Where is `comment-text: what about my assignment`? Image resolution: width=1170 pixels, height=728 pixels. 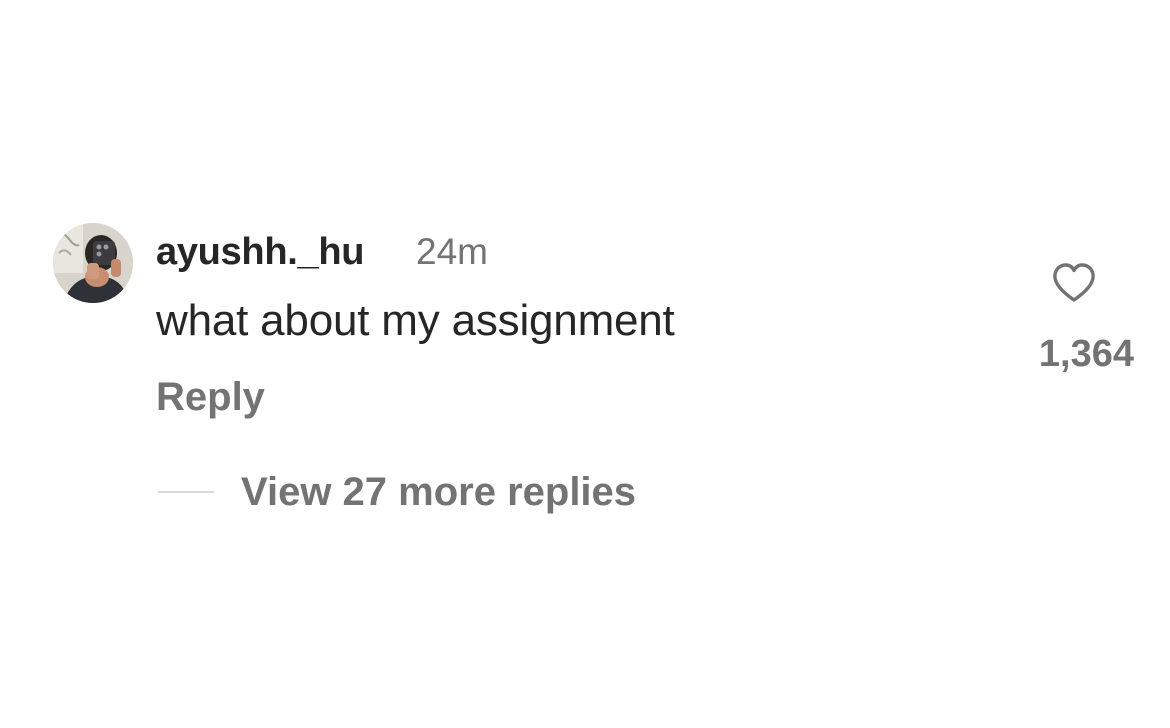
comment-text: what about my assignment is located at coordinates (415, 320).